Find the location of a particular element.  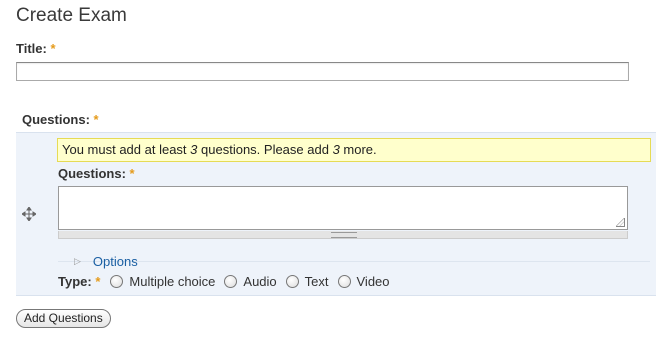

warning-middle: questions. Please add is located at coordinates (265, 149).